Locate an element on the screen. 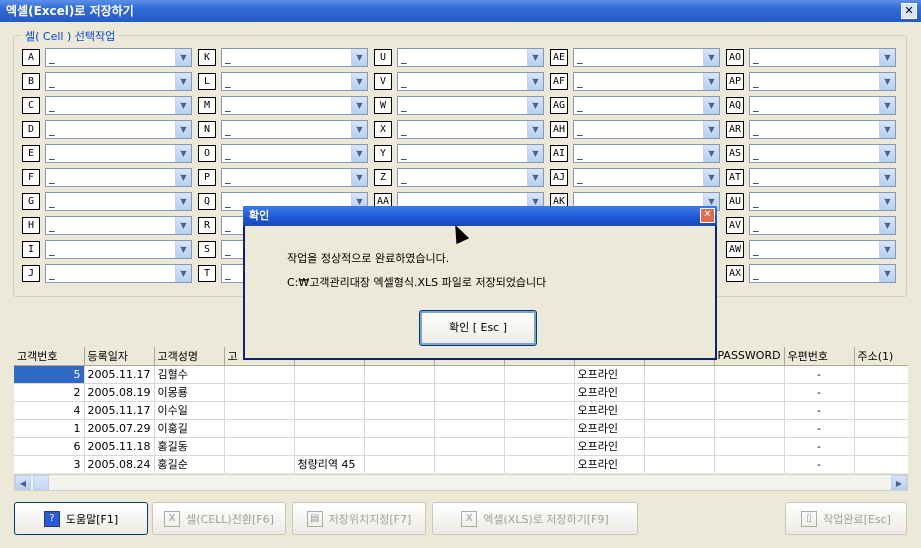 Image resolution: width=921 pixels, height=548 pixels. table-cell: 이홍길 is located at coordinates (189, 428).